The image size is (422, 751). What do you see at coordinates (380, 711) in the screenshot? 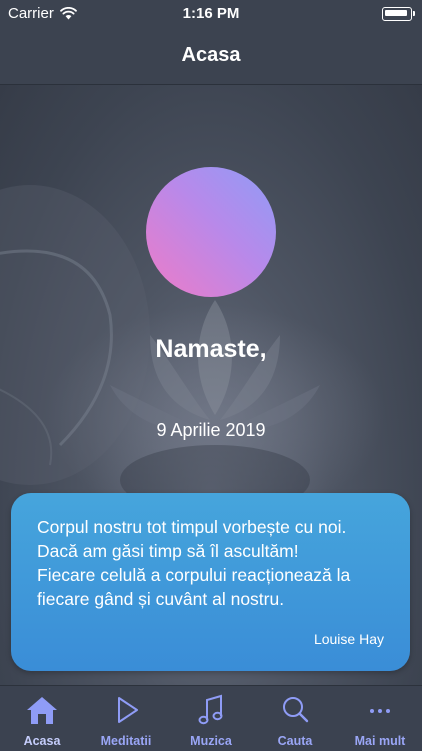
I see `more-icon` at bounding box center [380, 711].